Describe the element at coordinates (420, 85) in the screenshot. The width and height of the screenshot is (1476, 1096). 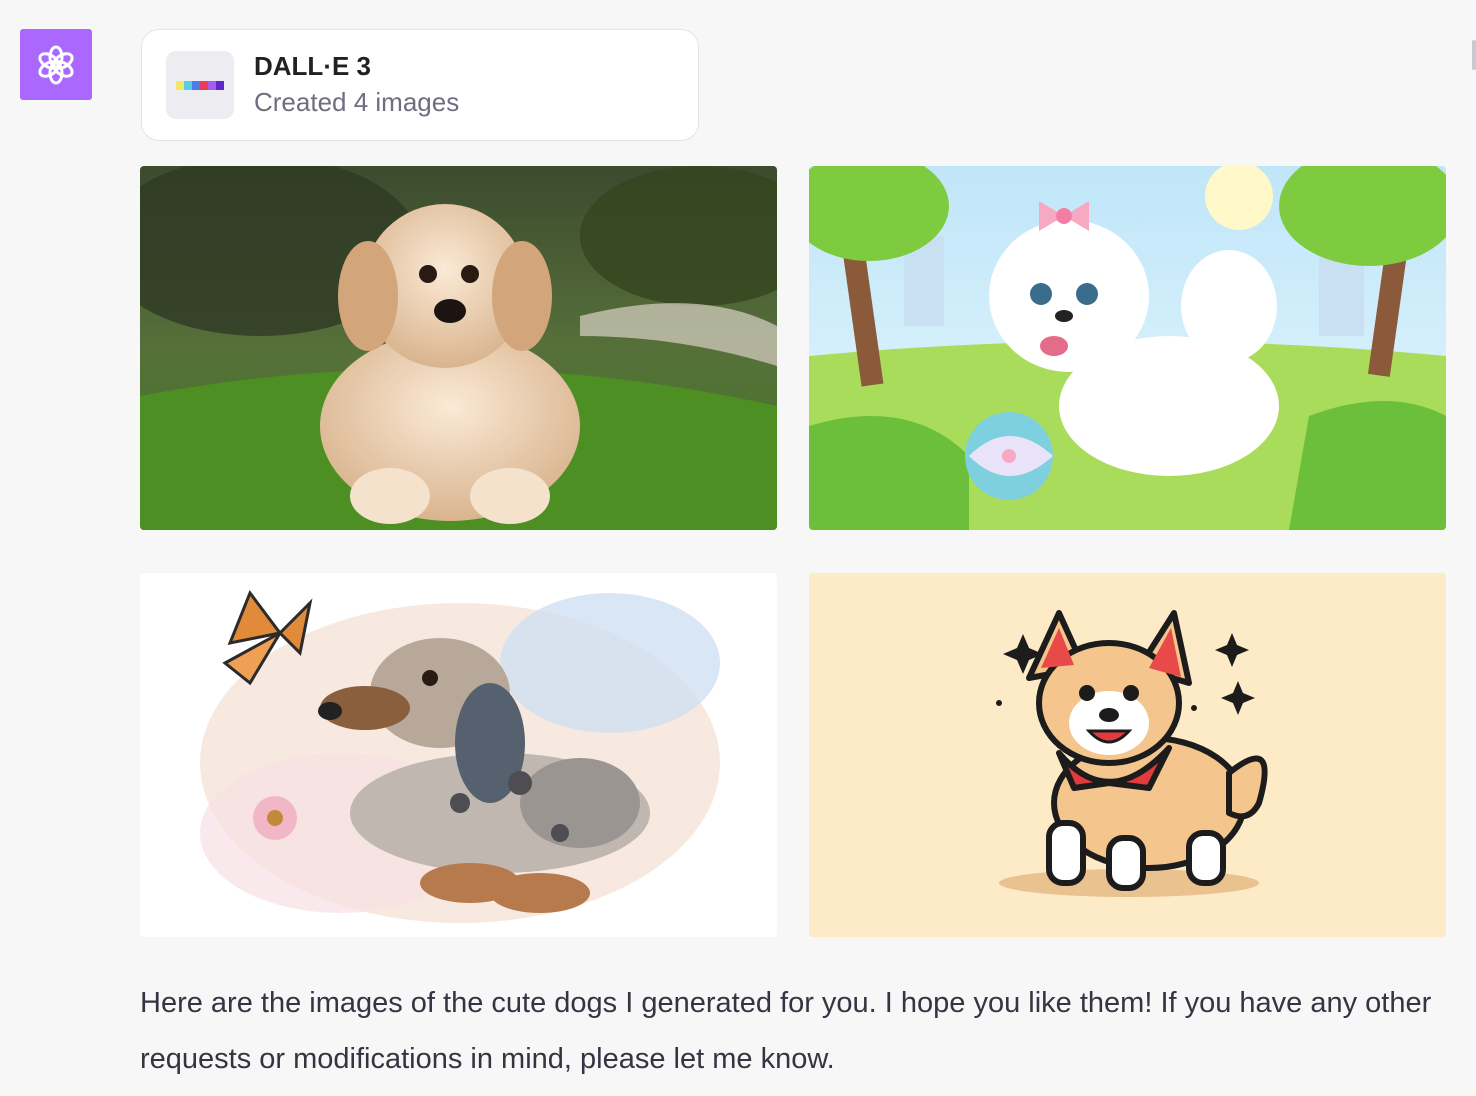
I see `dalle-tool-card: DALL·E 3 Created 4 images` at that location.